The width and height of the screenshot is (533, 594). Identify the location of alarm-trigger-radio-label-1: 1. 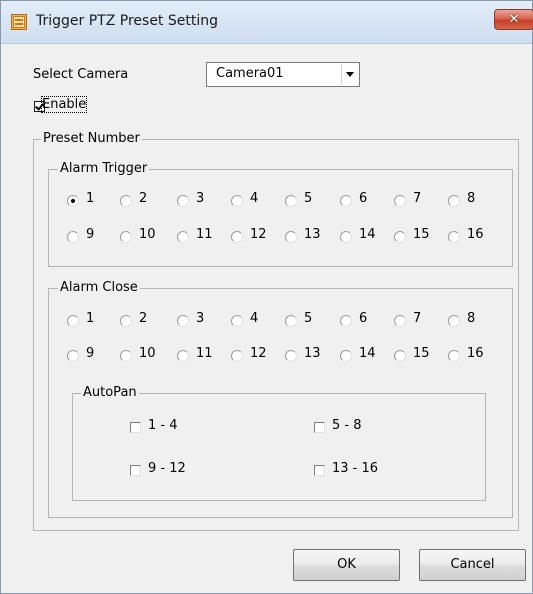
(90, 198).